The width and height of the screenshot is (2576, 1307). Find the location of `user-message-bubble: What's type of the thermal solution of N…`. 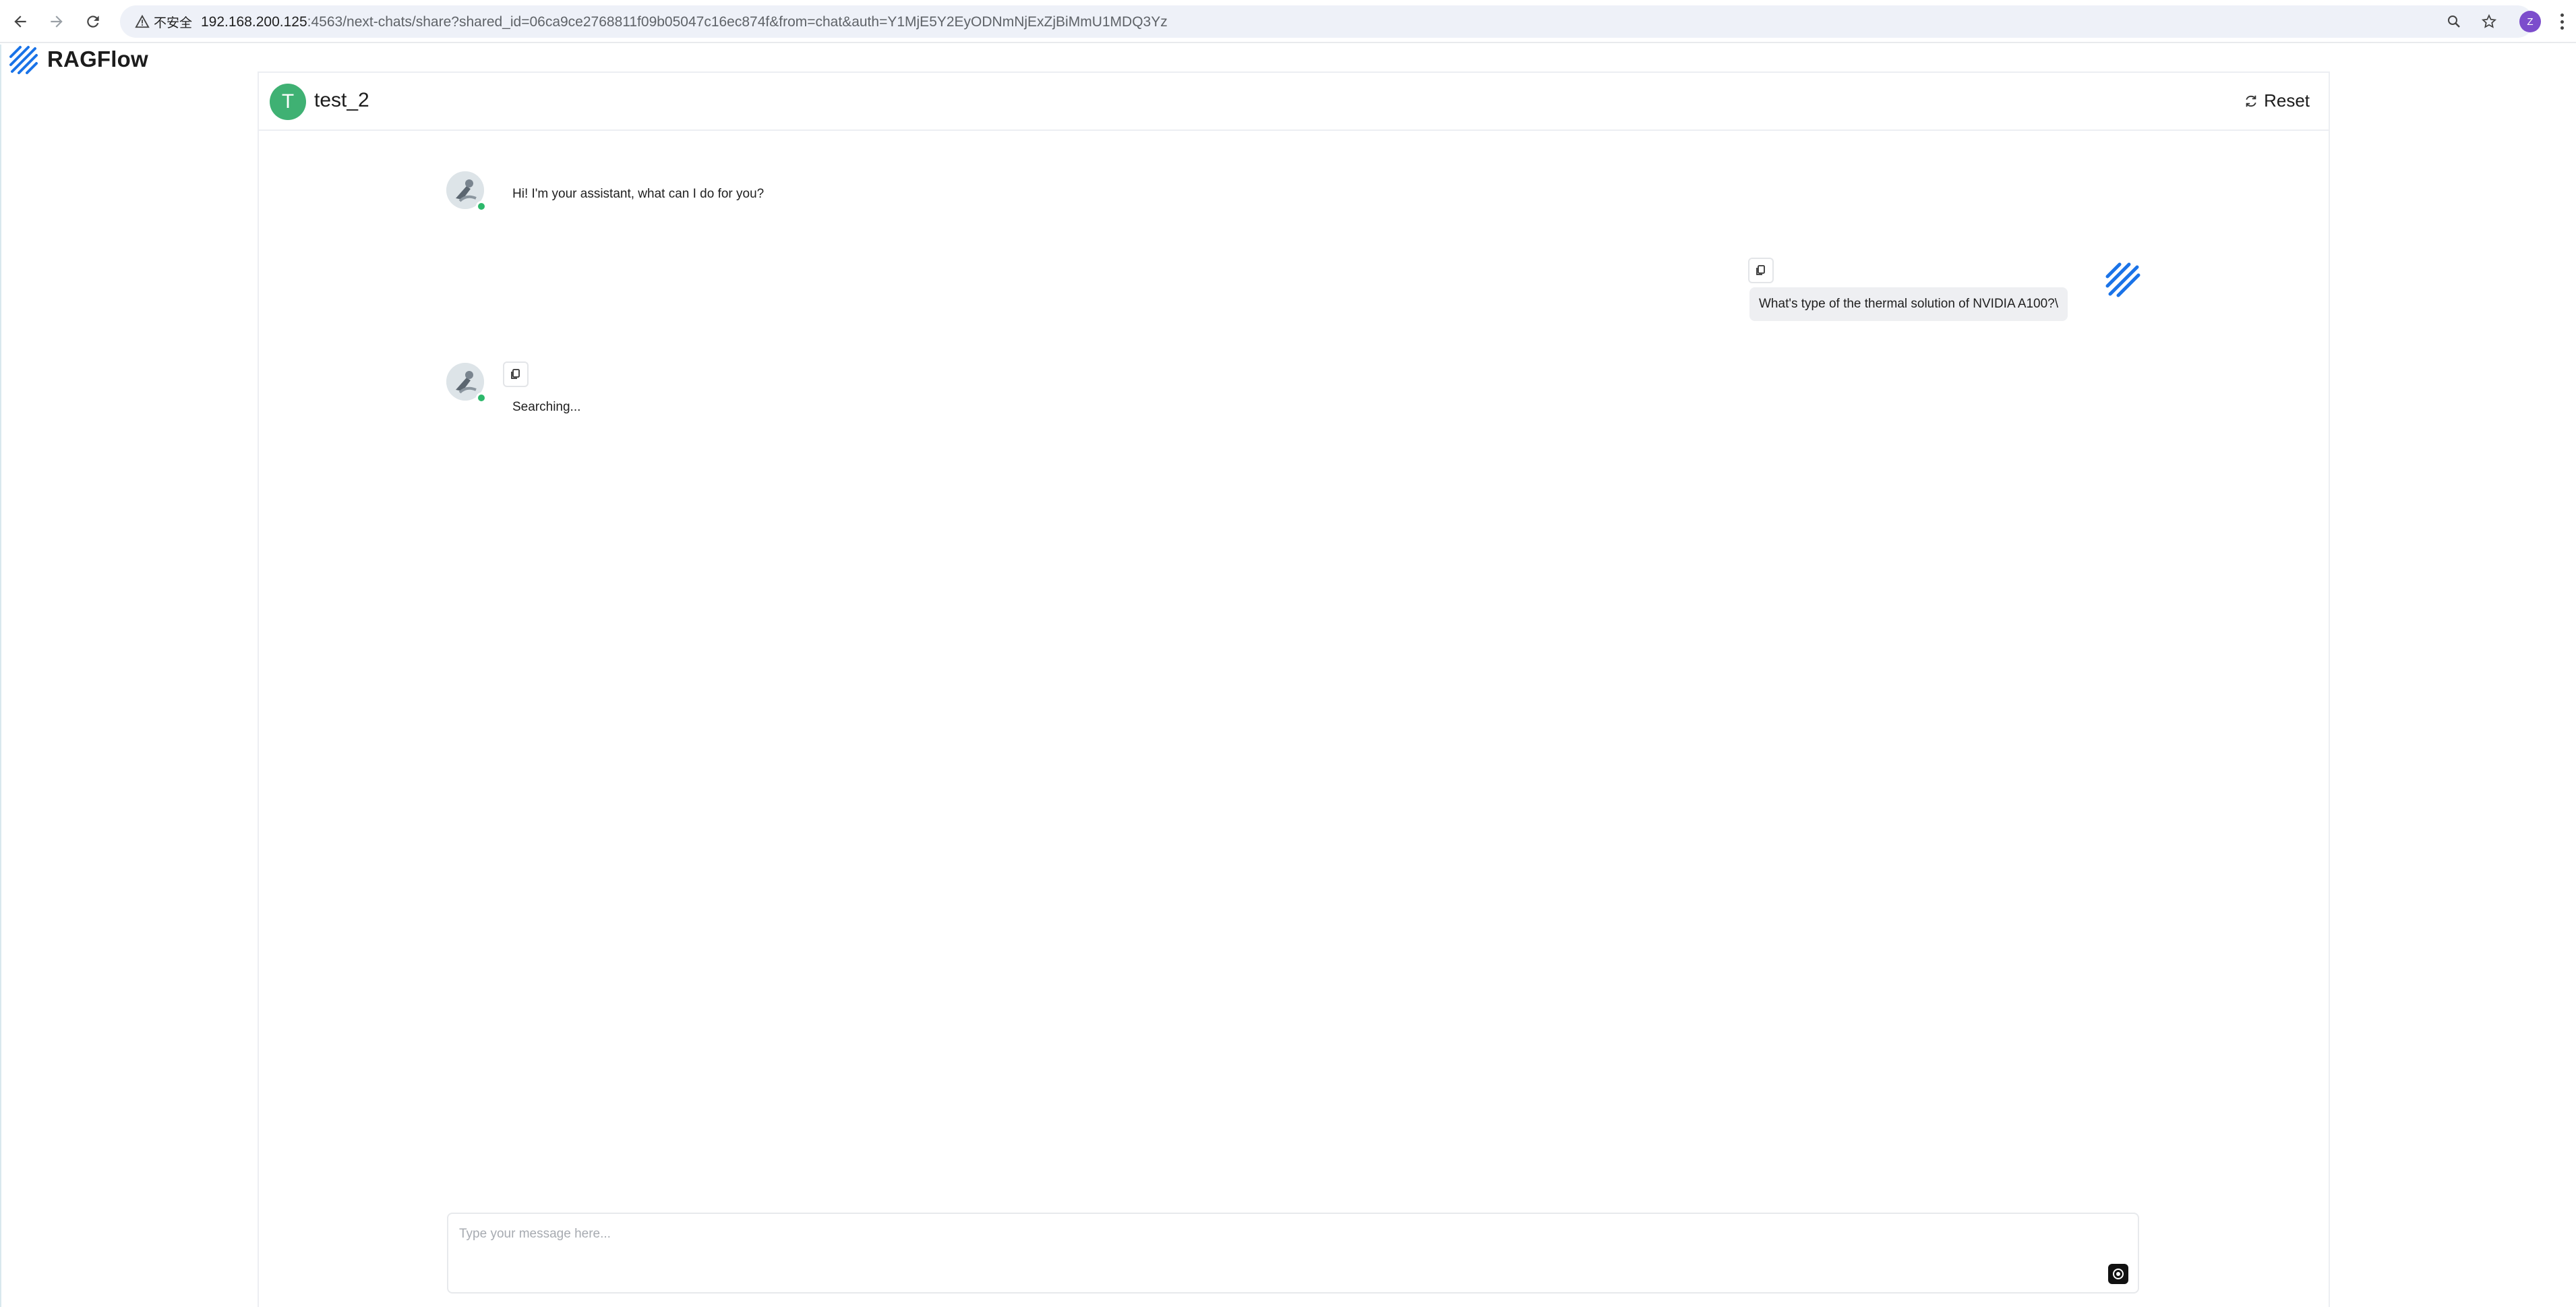

user-message-bubble: What's type of the thermal solution of N… is located at coordinates (1908, 304).